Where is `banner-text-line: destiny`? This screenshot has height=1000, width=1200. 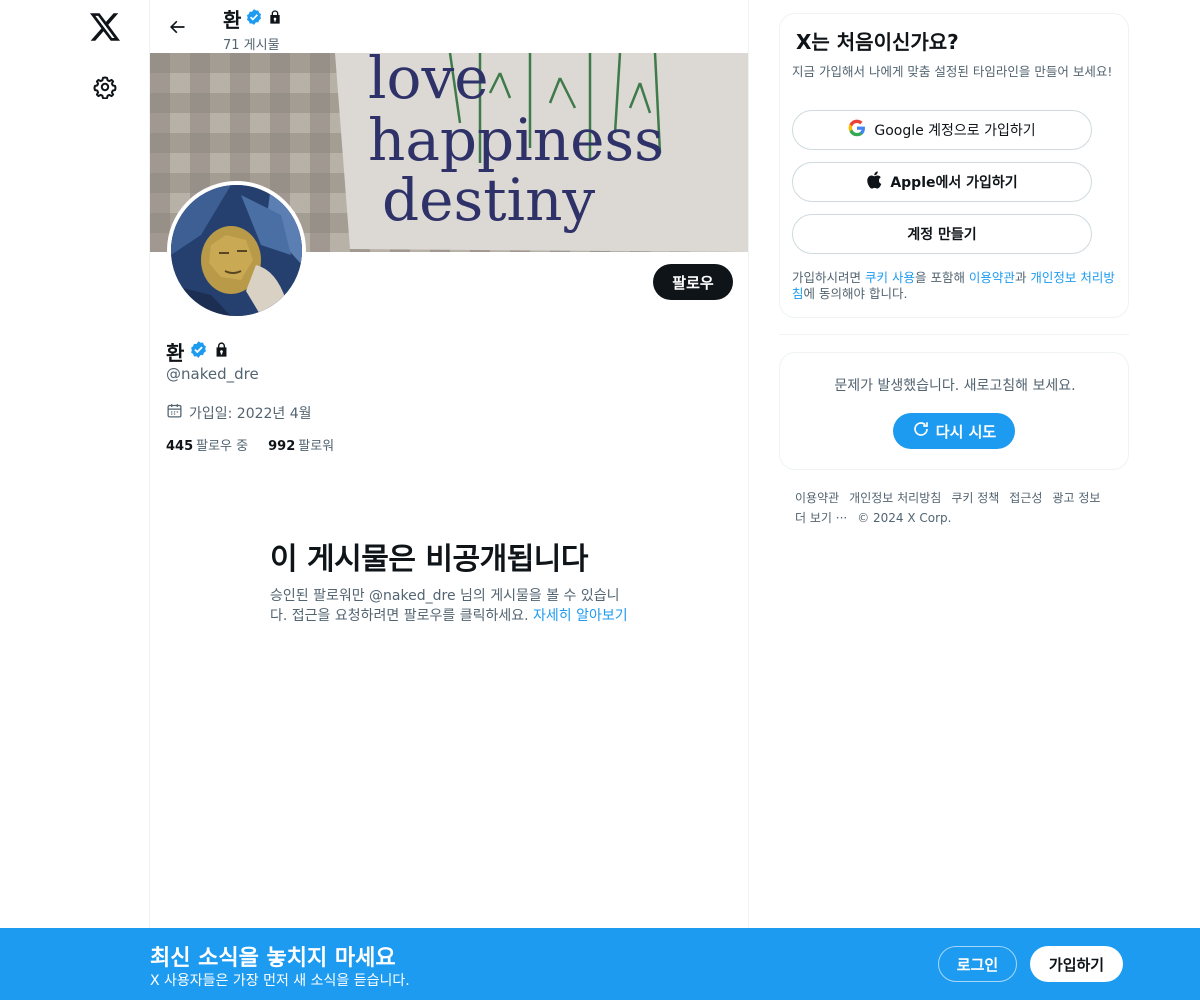
banner-text-line: destiny is located at coordinates (488, 200).